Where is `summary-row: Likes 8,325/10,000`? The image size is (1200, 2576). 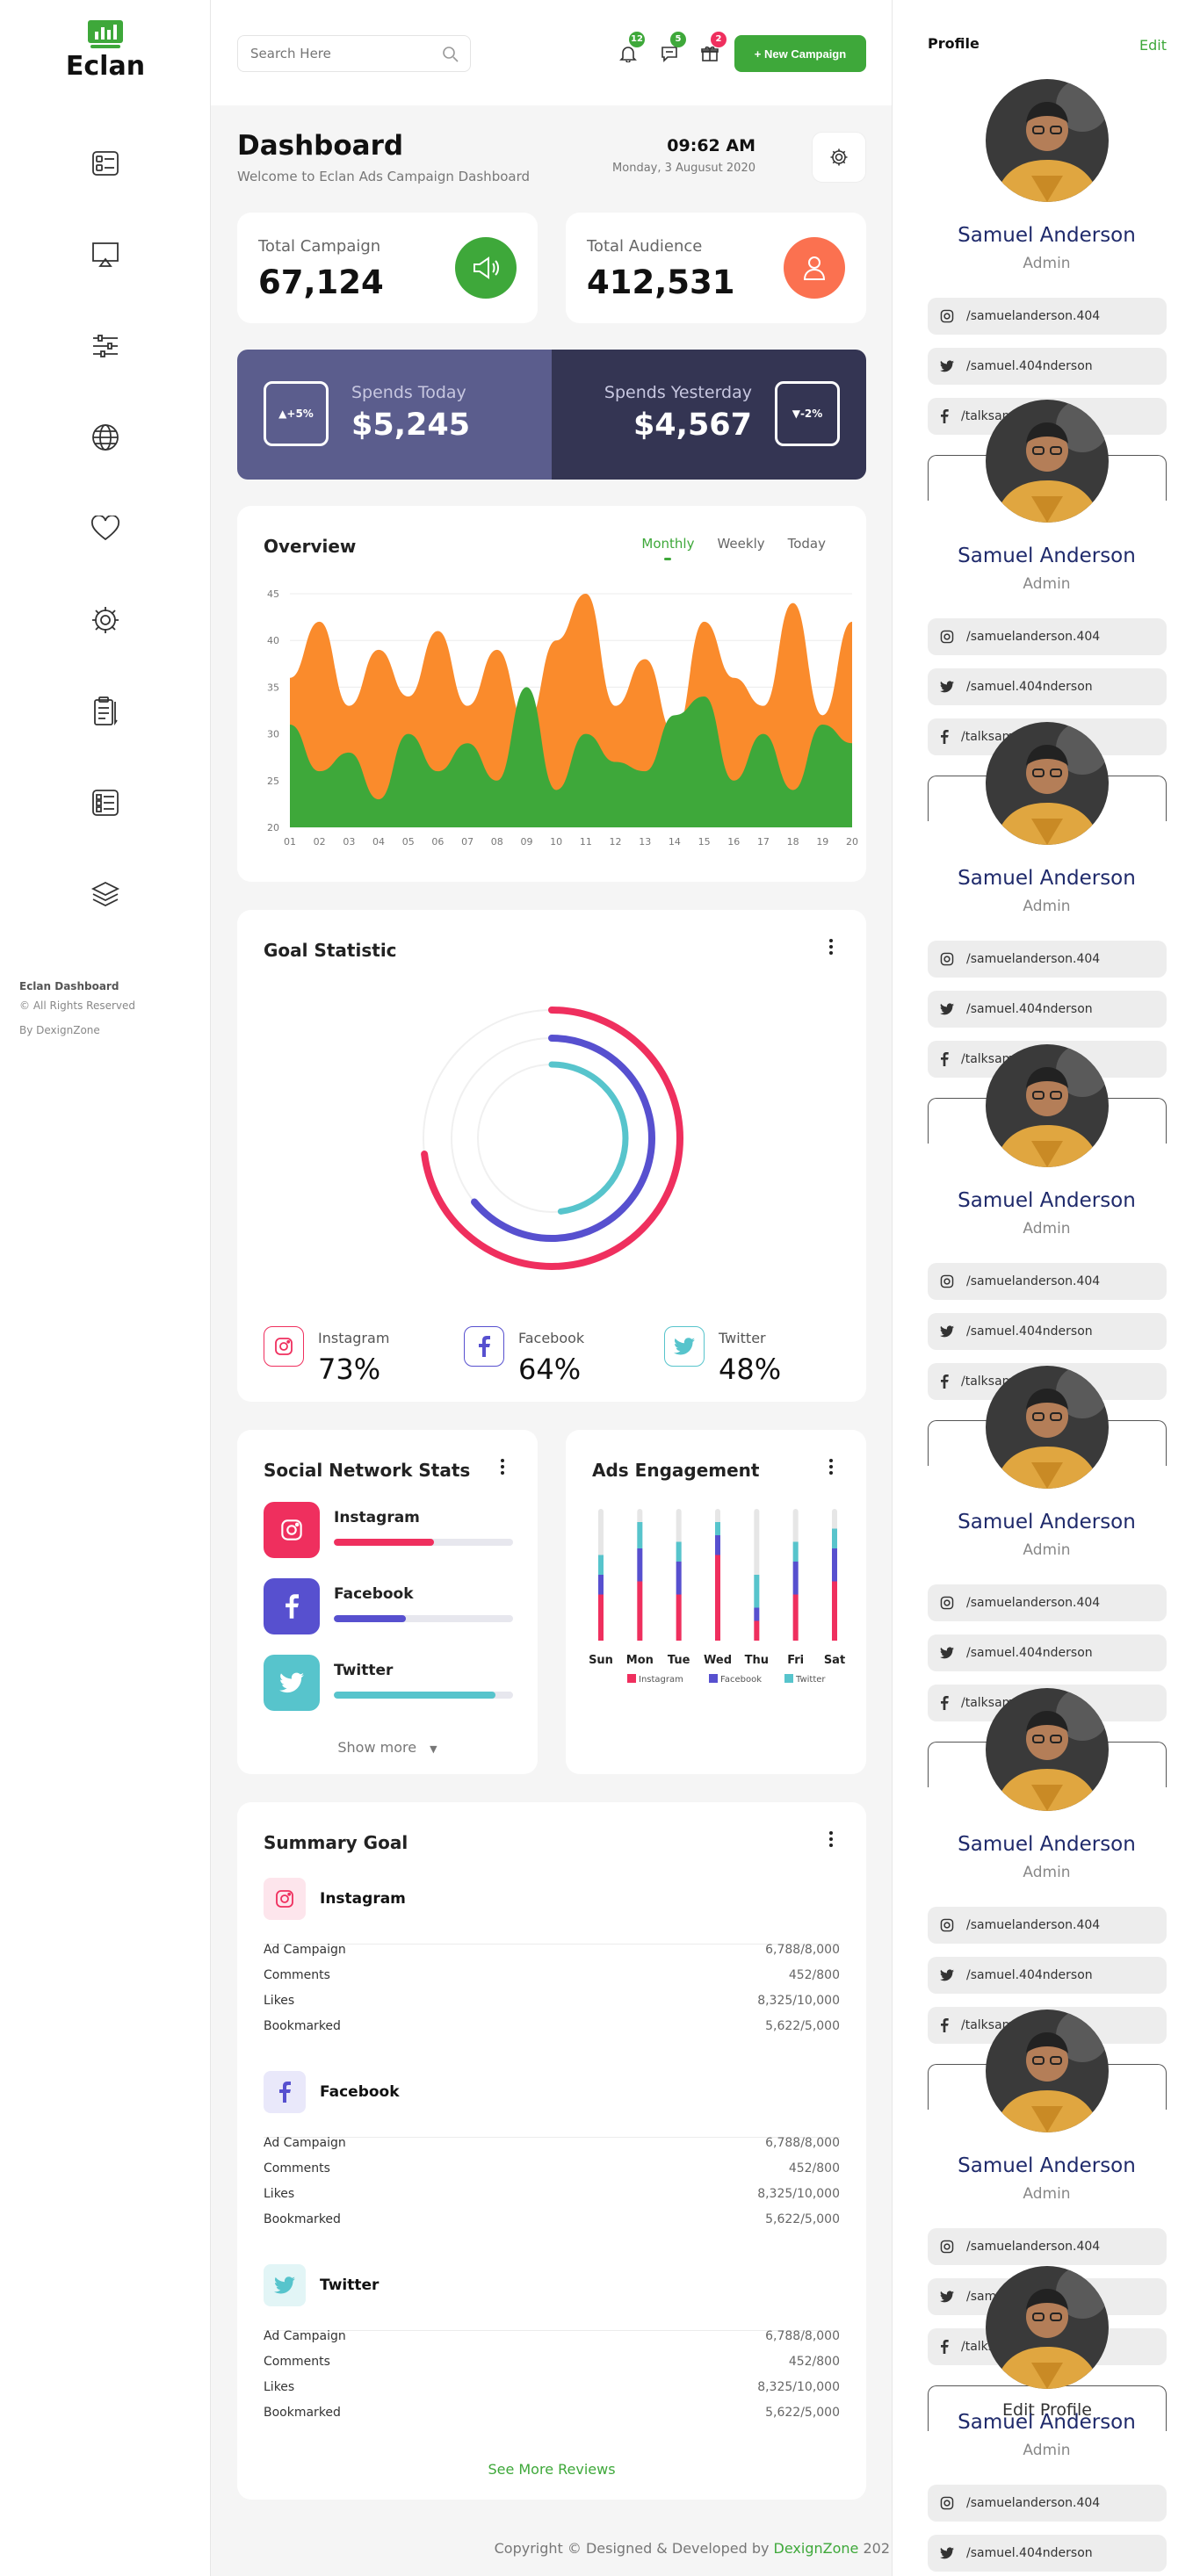 summary-row: Likes 8,325/10,000 is located at coordinates (552, 2199).